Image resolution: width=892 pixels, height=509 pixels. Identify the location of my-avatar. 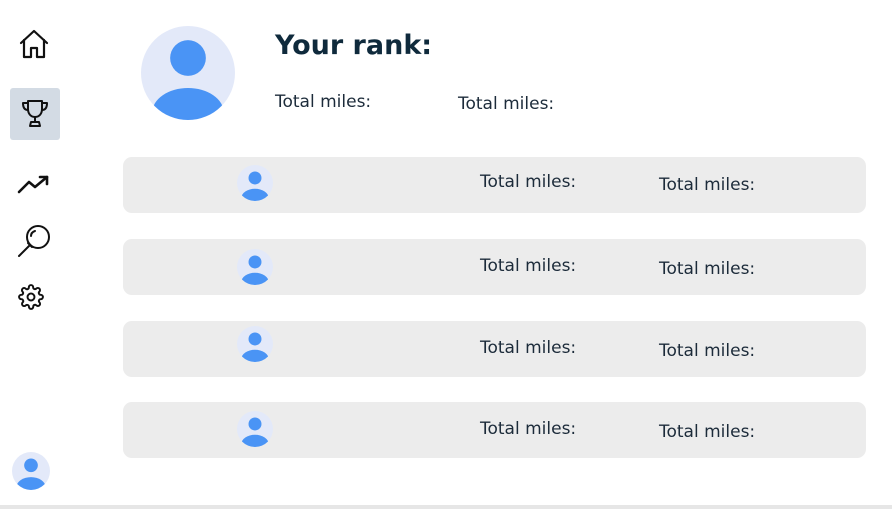
(188, 73).